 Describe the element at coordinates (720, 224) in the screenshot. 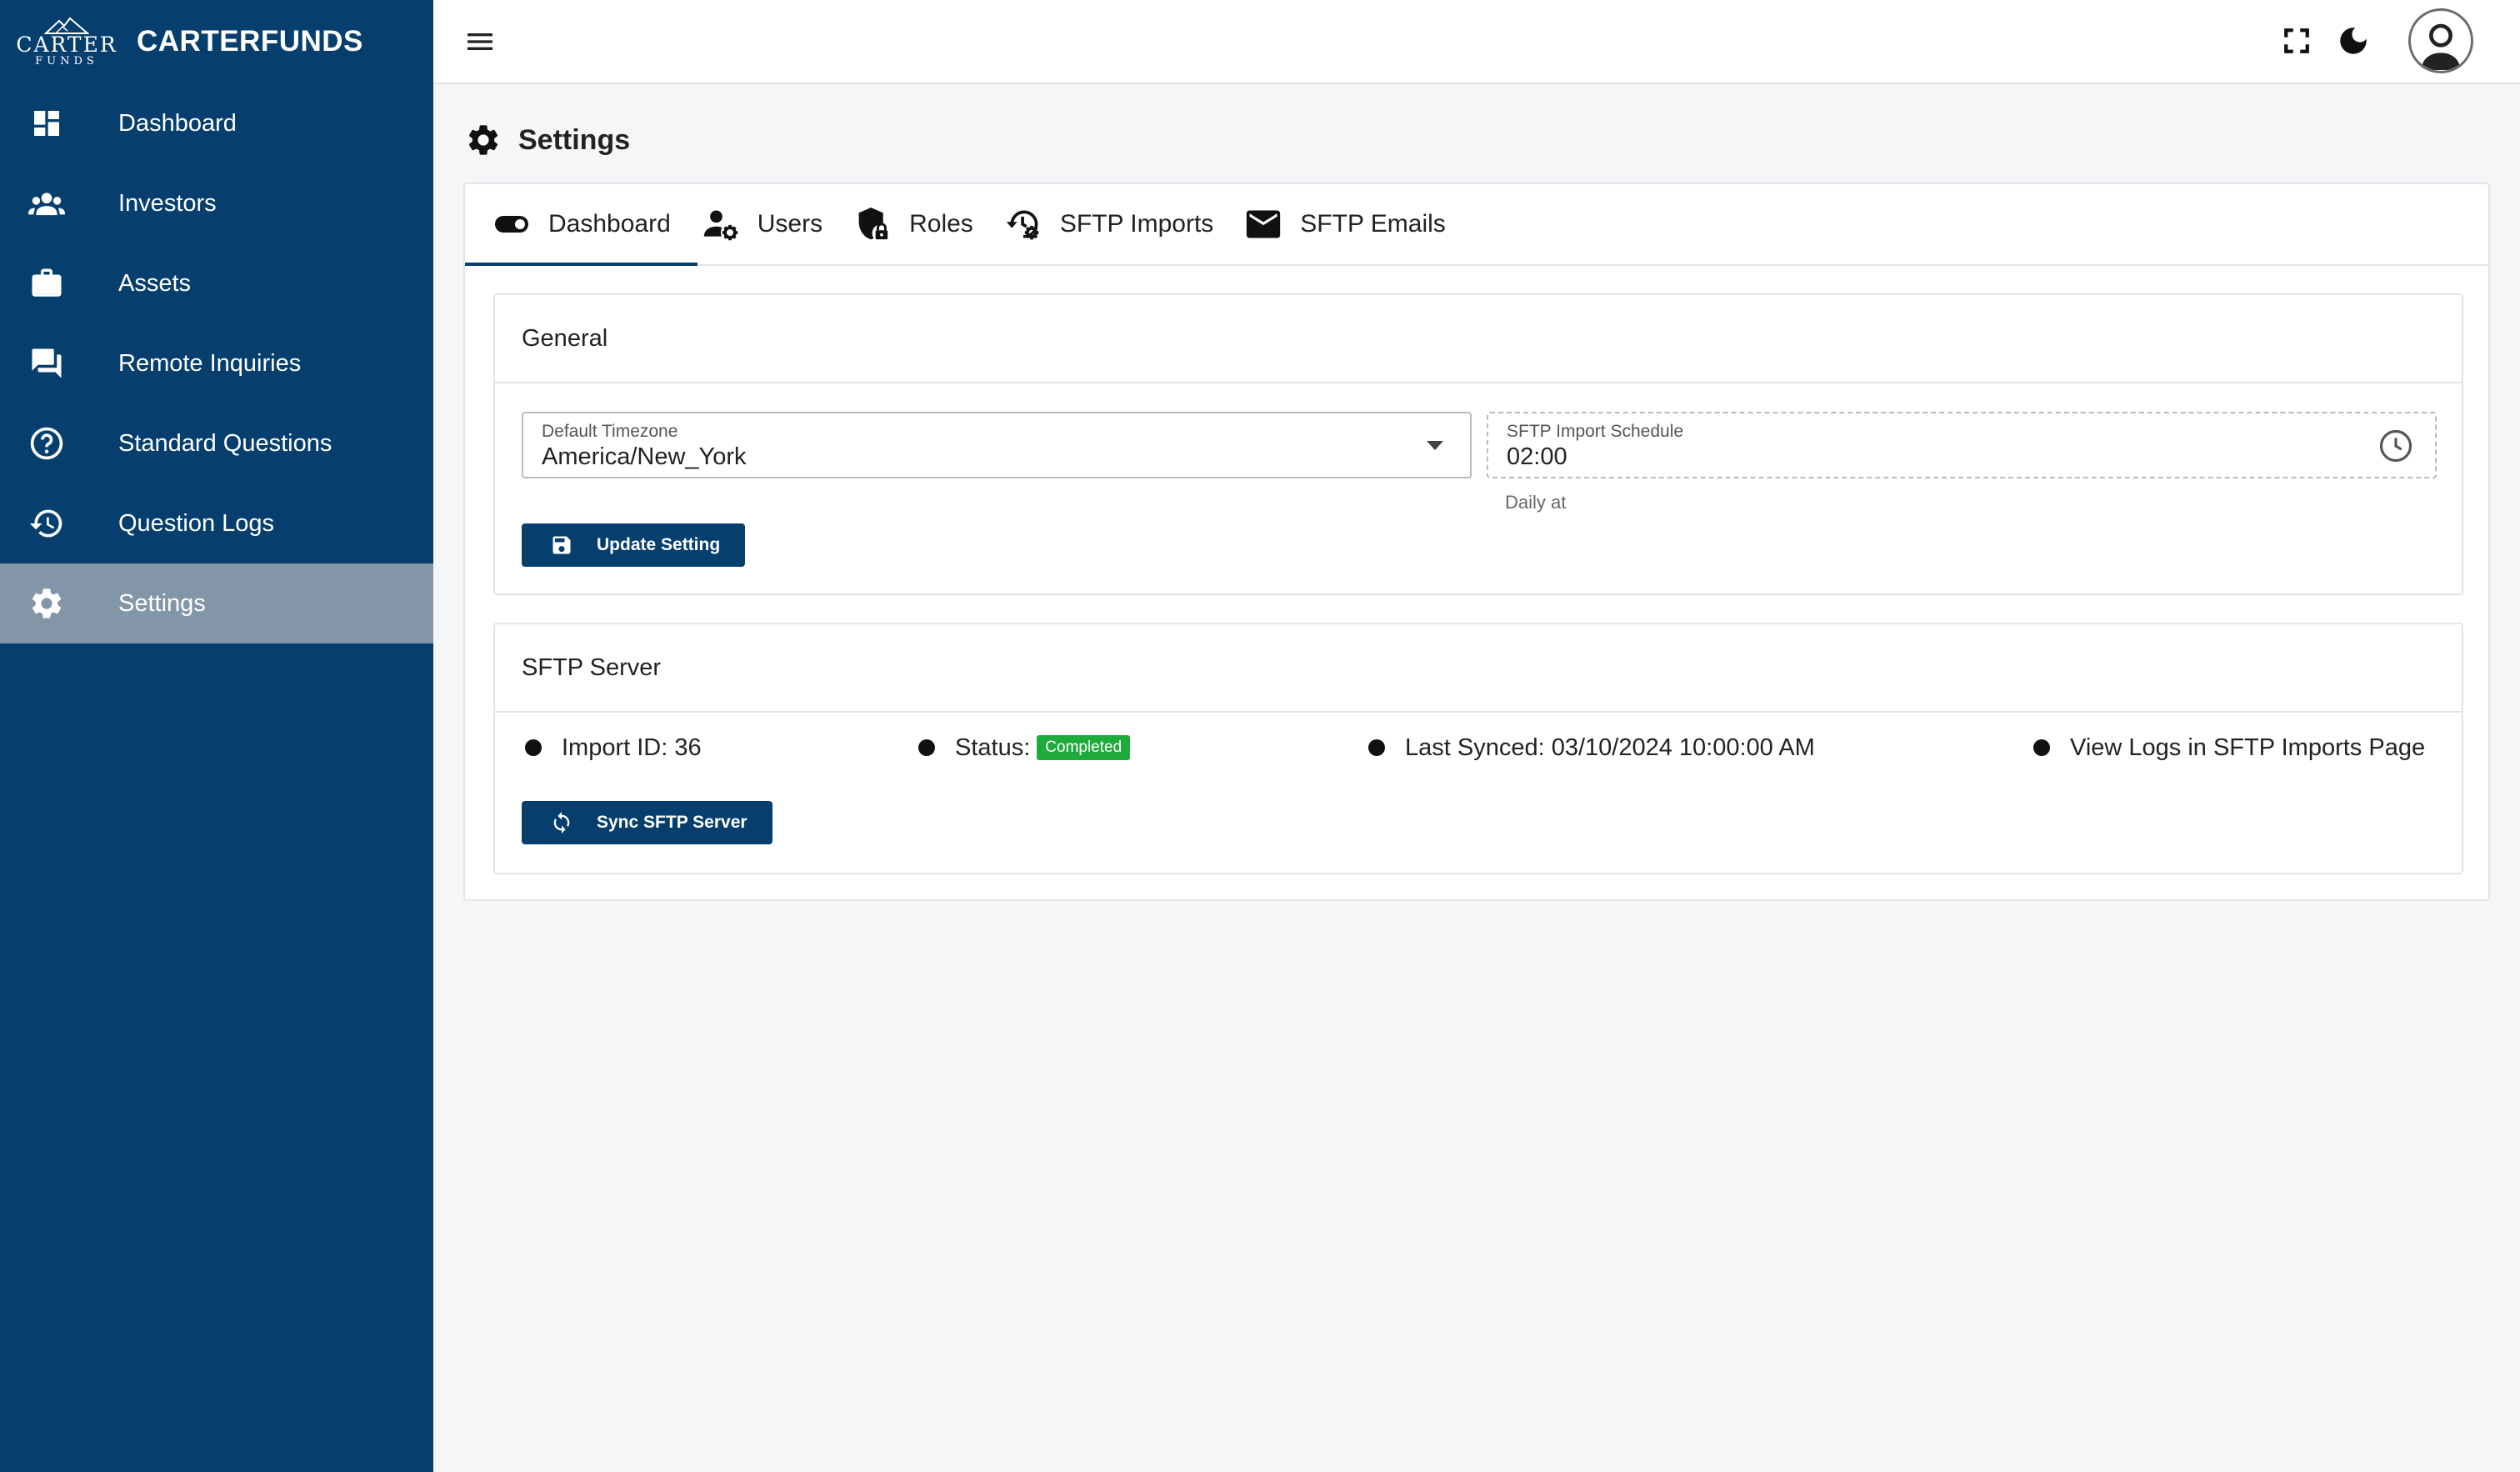

I see `user-gear-icon` at that location.